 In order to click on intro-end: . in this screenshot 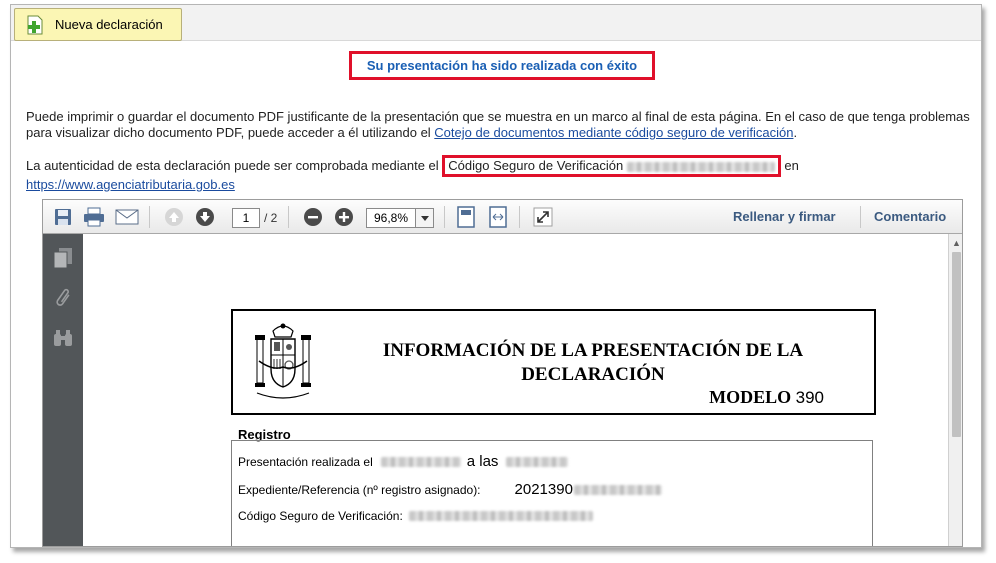, I will do `click(795, 132)`.